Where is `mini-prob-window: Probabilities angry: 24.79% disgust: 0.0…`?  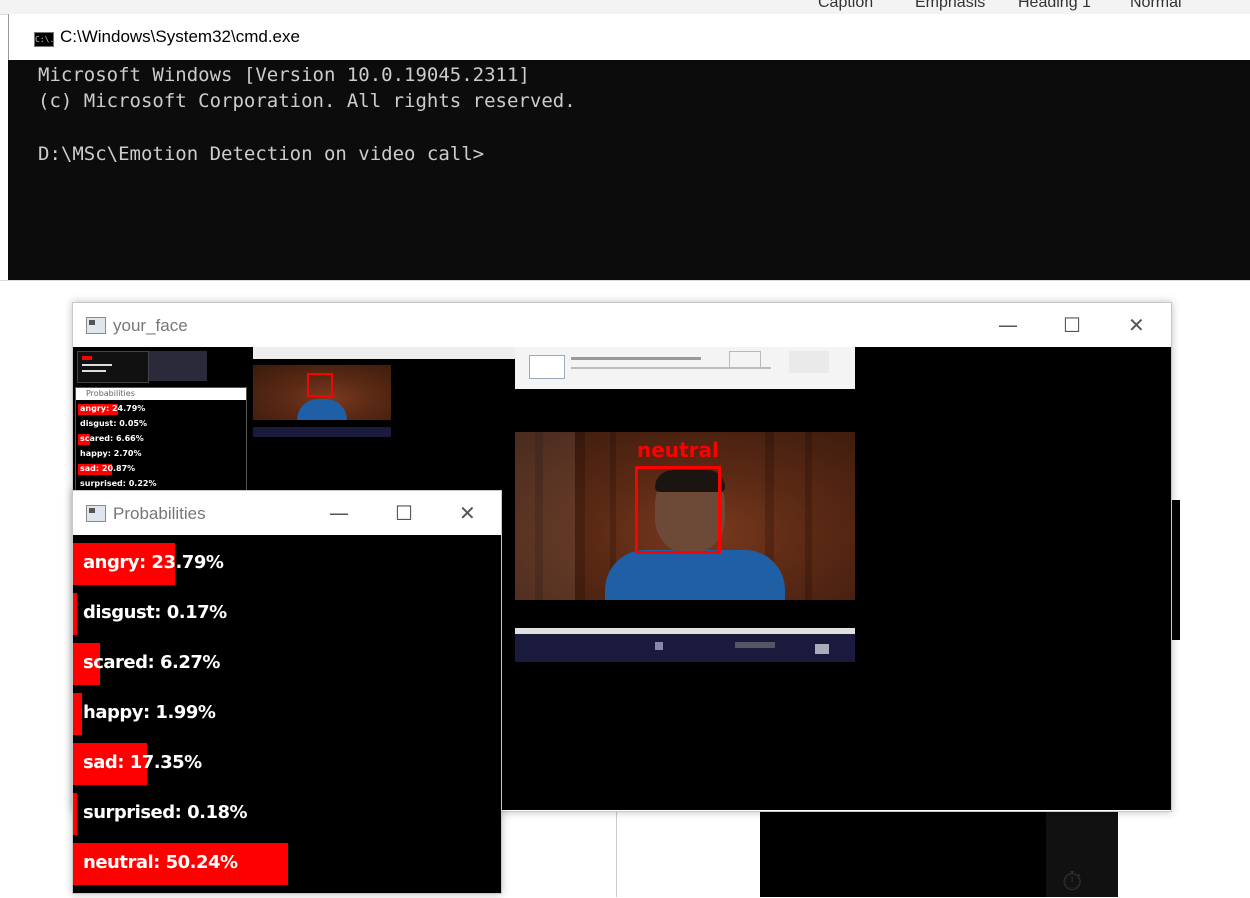 mini-prob-window: Probabilities angry: 24.79% disgust: 0.0… is located at coordinates (161, 440).